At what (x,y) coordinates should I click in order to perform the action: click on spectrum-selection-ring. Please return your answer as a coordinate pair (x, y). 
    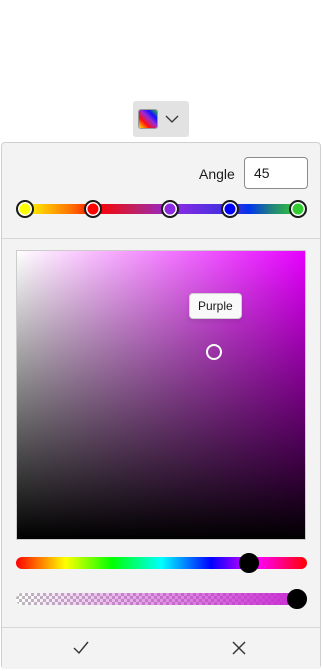
    Looking at the image, I should click on (214, 352).